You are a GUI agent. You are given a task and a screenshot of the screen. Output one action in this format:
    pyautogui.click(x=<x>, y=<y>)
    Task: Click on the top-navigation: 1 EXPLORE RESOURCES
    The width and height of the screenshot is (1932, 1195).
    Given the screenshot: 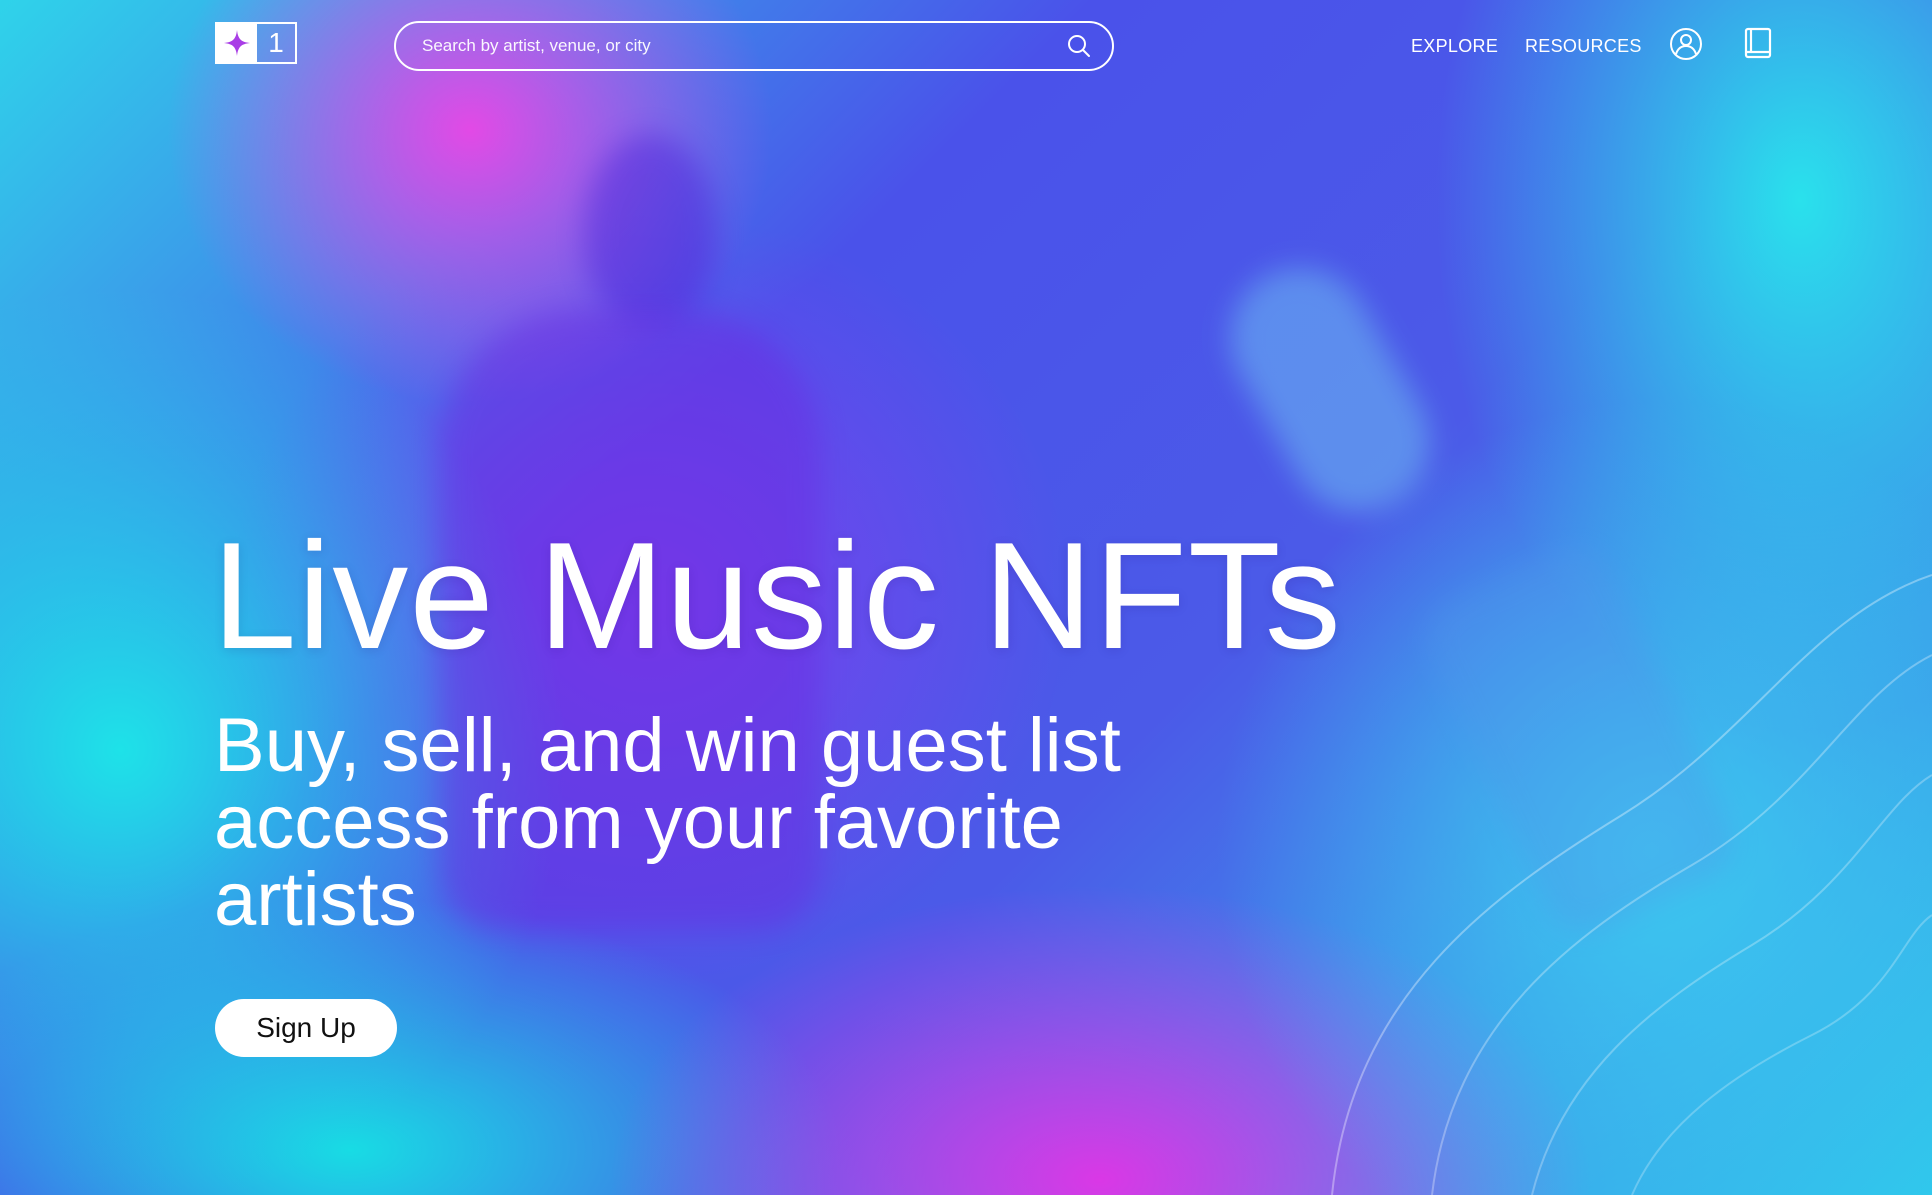 What is the action you would take?
    pyautogui.click(x=966, y=45)
    